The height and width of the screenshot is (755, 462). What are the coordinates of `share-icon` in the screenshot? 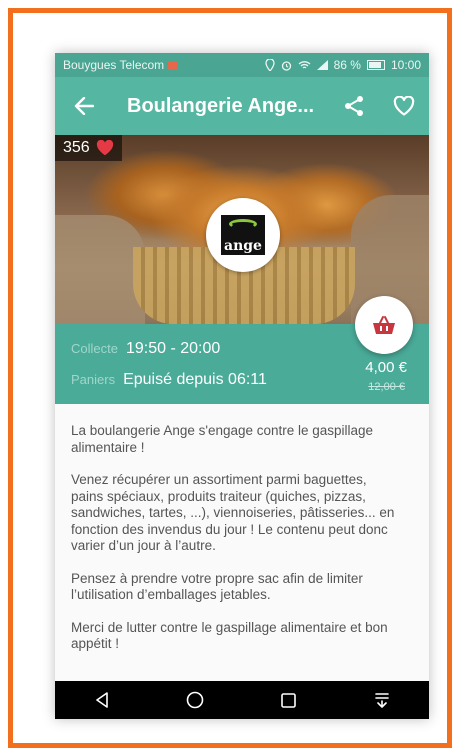 It's located at (354, 106).